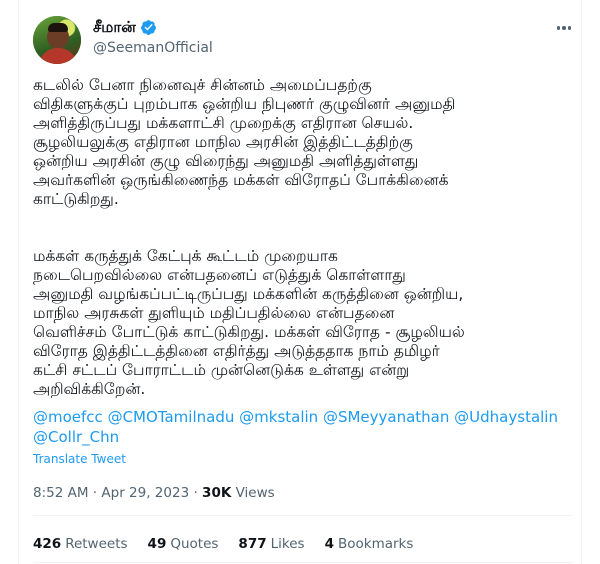 The height and width of the screenshot is (564, 600). I want to click on tweet-line: காட்டுகிறது., so click(76, 199).